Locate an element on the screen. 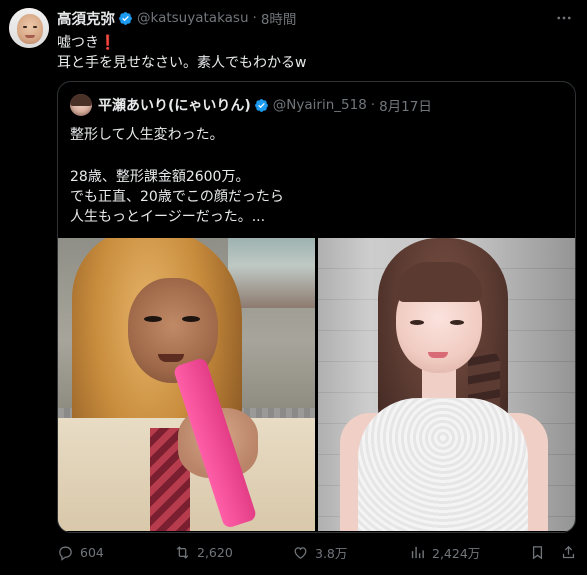 This screenshot has width=587, height=575. more-icon is located at coordinates (564, 18).